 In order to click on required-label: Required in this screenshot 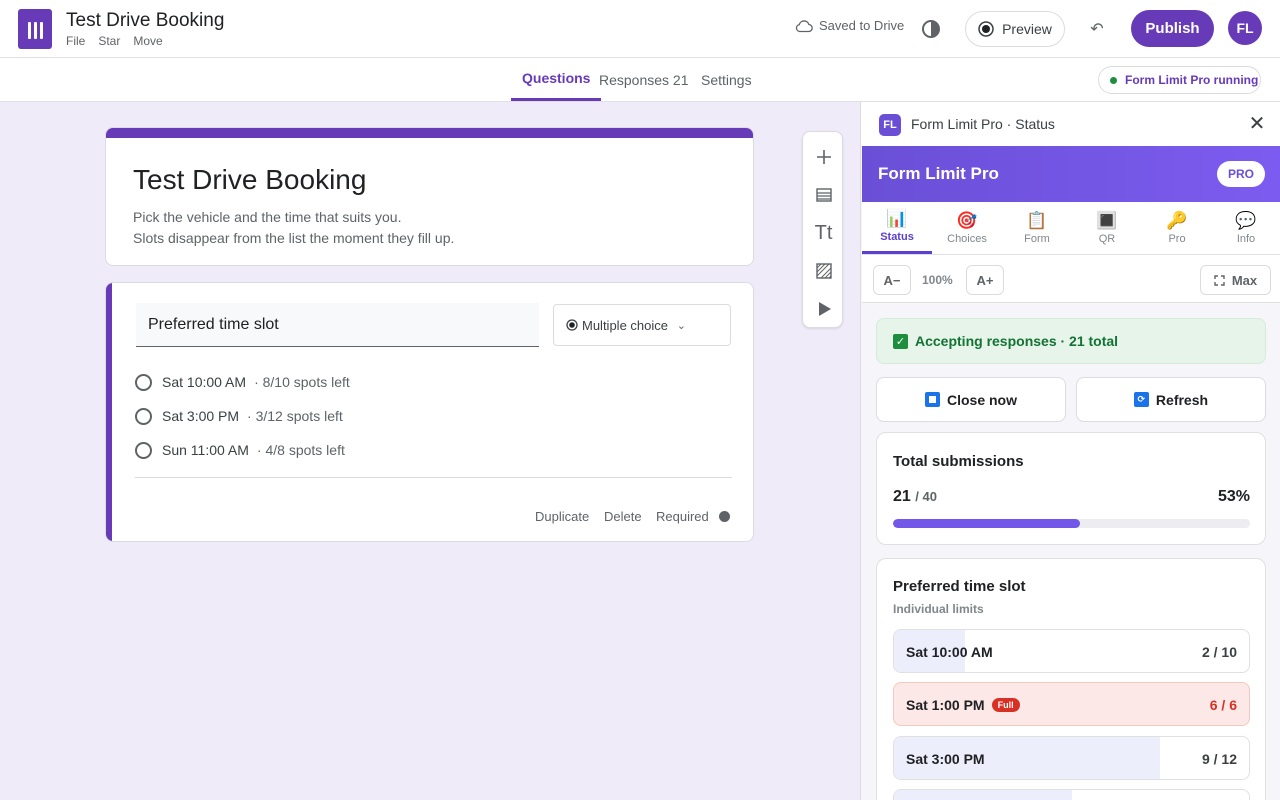, I will do `click(682, 516)`.